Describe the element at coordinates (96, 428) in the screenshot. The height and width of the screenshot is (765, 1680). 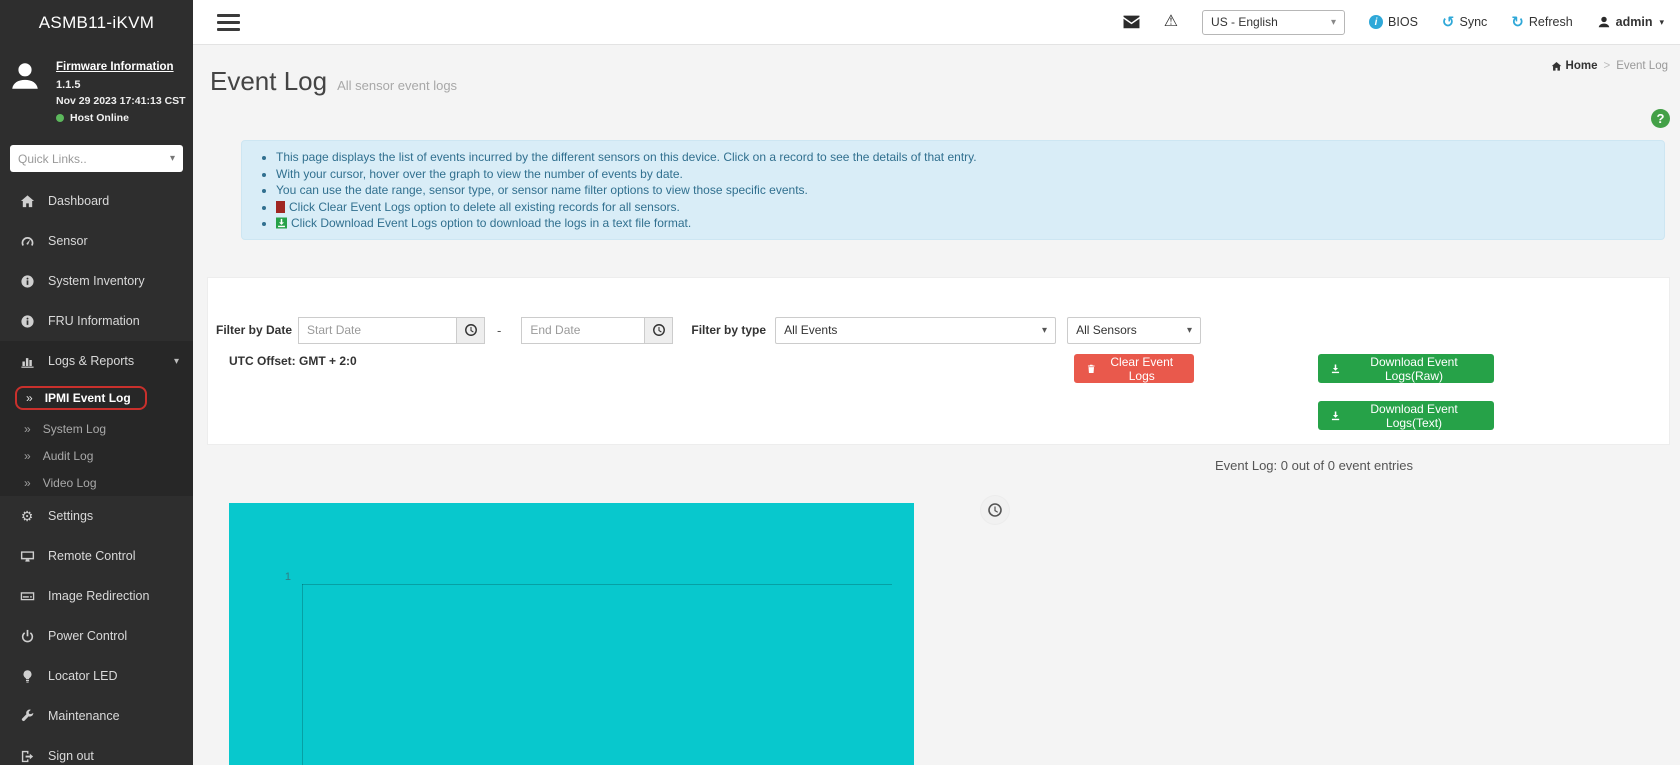
I see `sidebar-item-system-log: » System Log` at that location.